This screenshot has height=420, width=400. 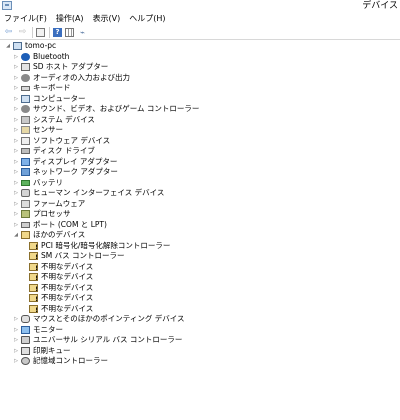 What do you see at coordinates (25, 130) in the screenshot?
I see `sensor-icon` at bounding box center [25, 130].